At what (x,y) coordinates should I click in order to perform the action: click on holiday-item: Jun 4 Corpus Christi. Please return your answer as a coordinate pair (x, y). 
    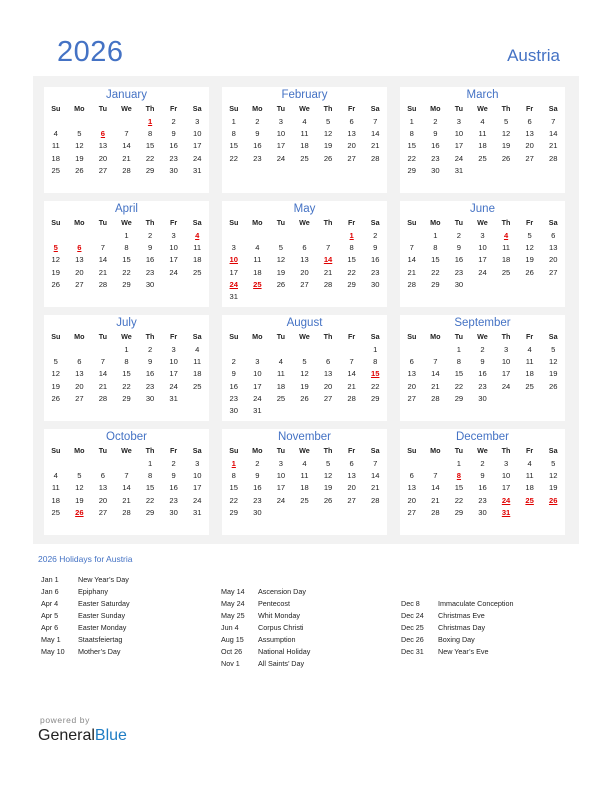
    Looking at the image, I should click on (265, 628).